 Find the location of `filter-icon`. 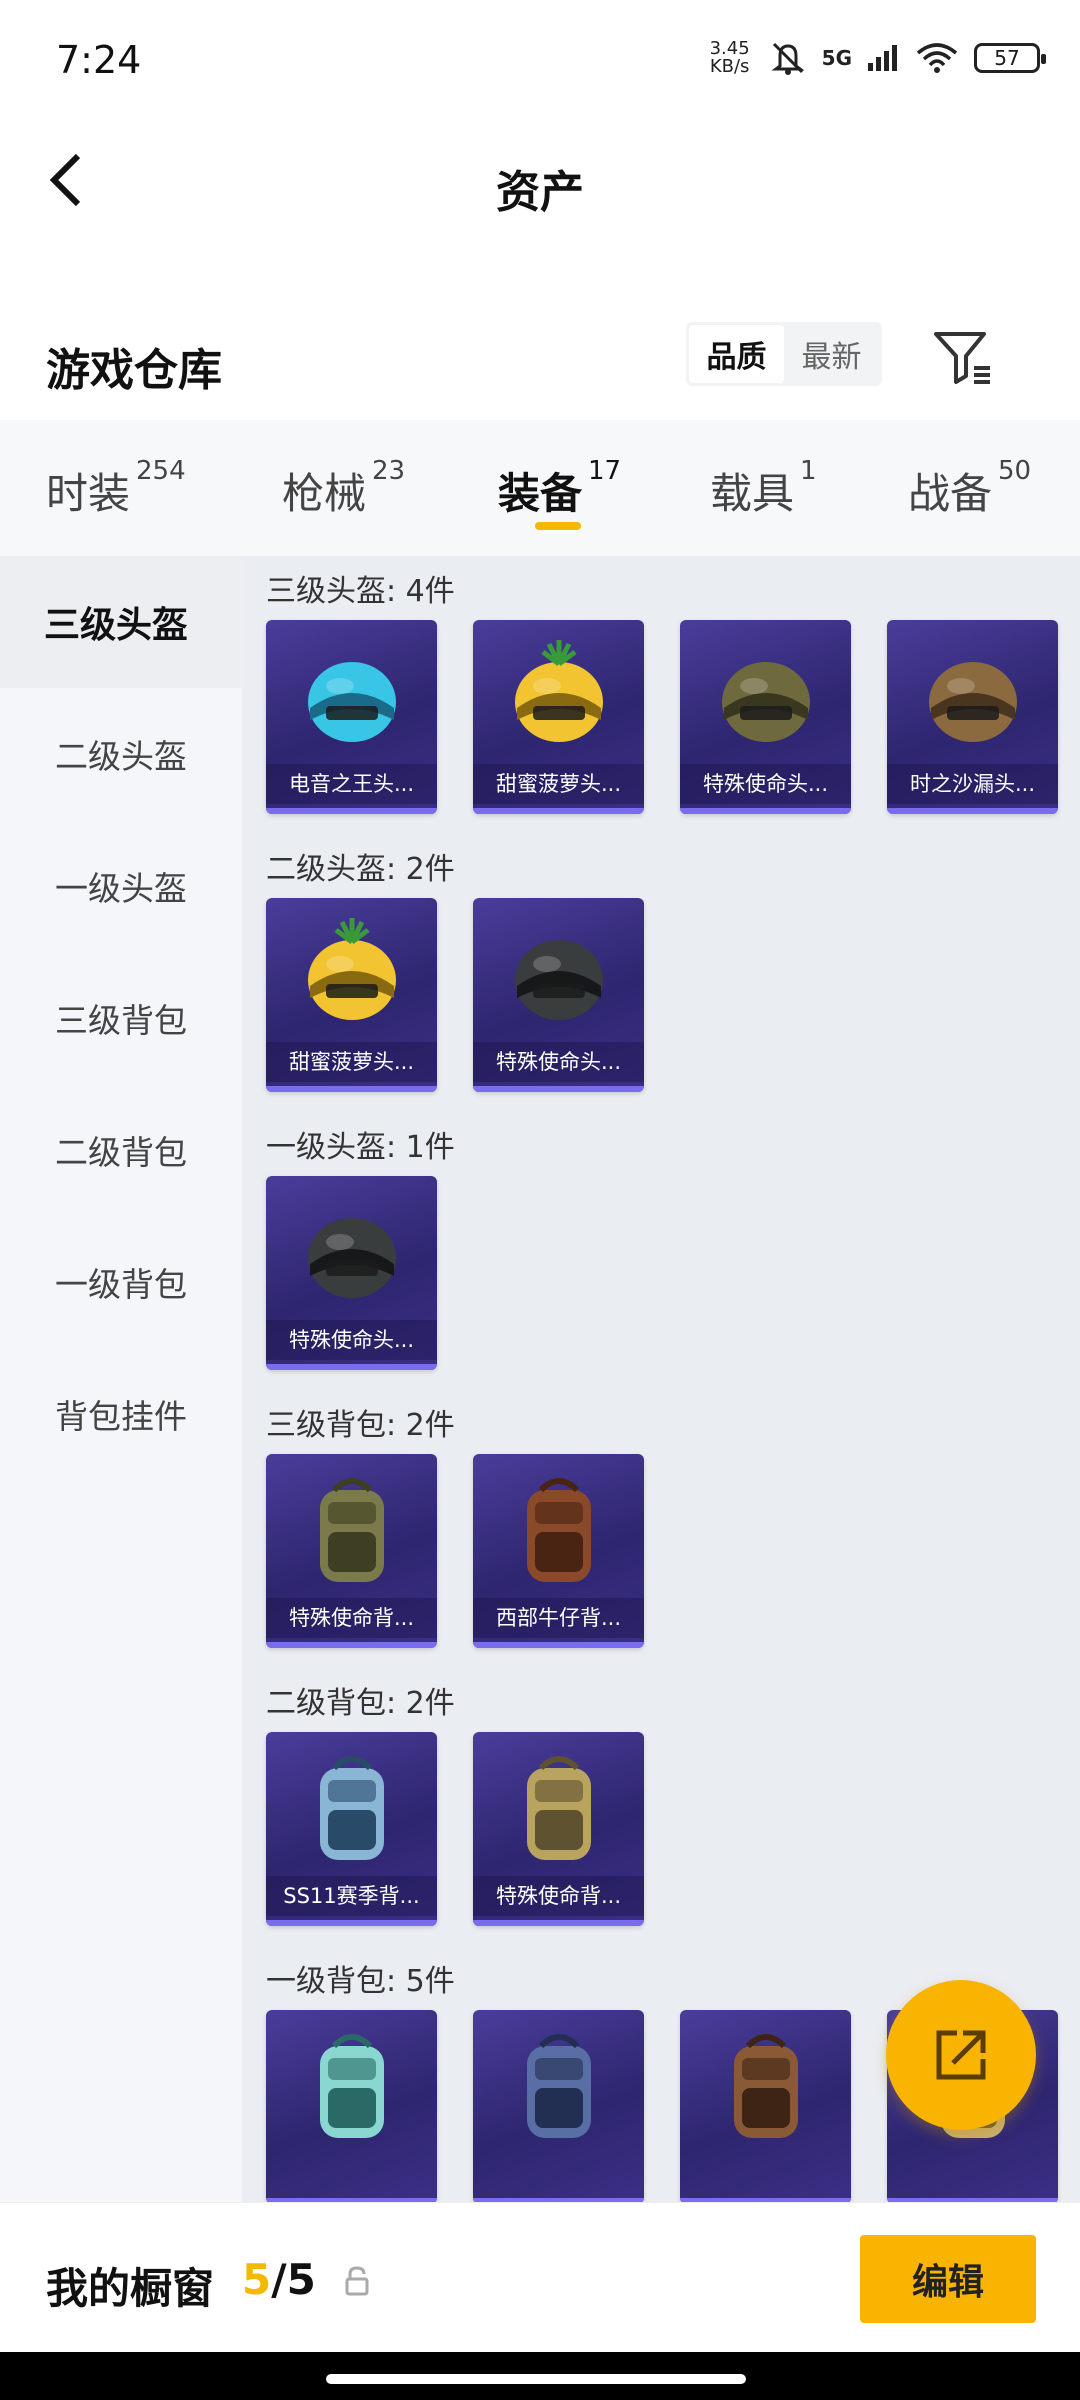

filter-icon is located at coordinates (962, 358).